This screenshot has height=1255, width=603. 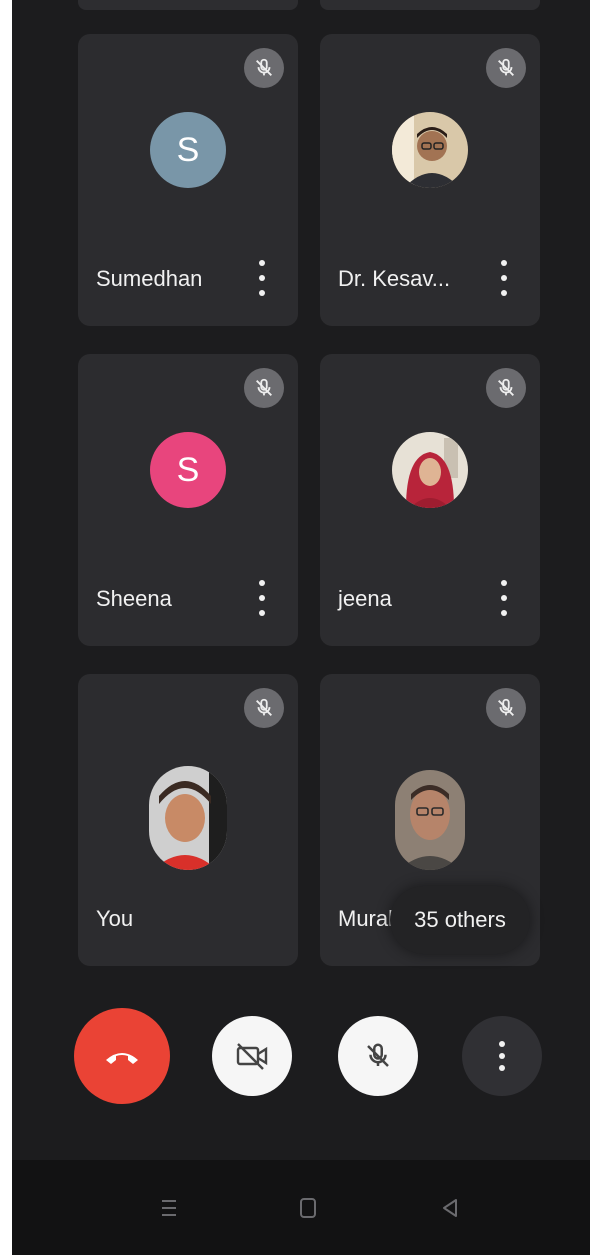 I want to click on camera-off-icon, so click(x=252, y=1056).